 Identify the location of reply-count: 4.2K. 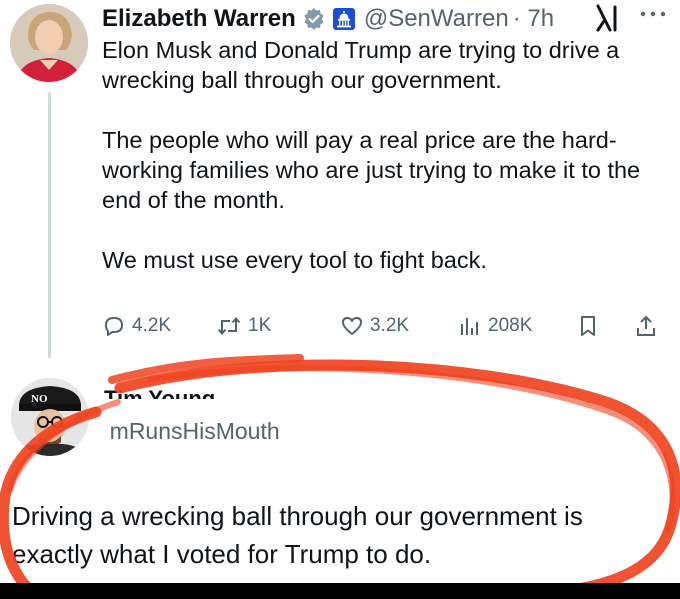
(152, 325).